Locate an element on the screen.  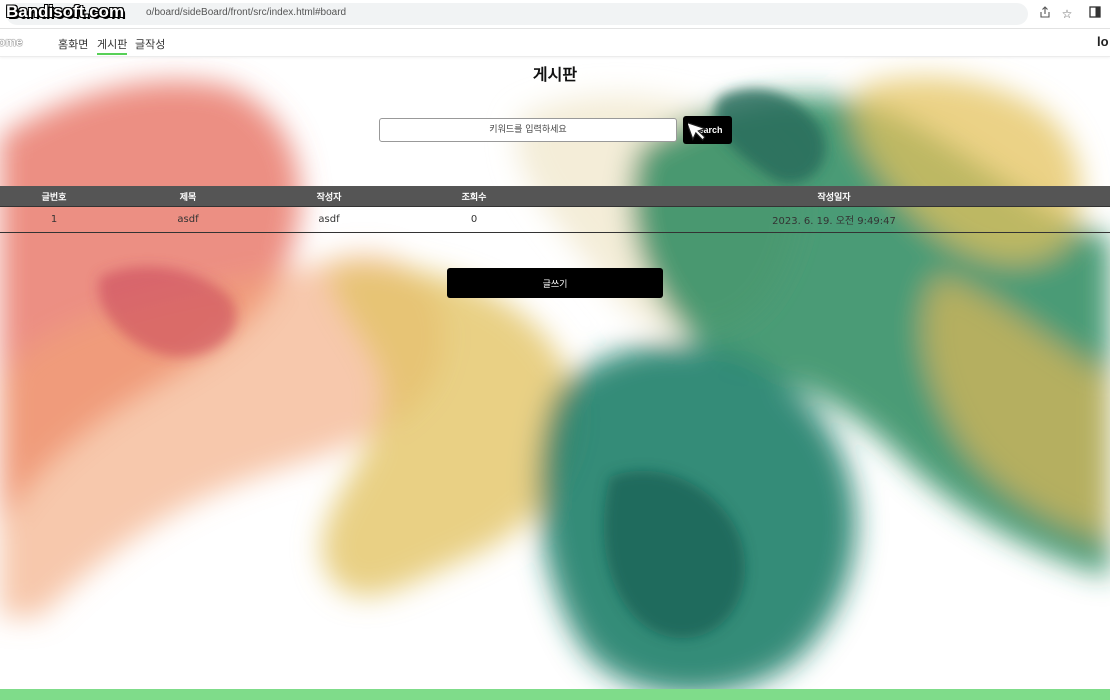
post-views: 0 is located at coordinates (474, 219).